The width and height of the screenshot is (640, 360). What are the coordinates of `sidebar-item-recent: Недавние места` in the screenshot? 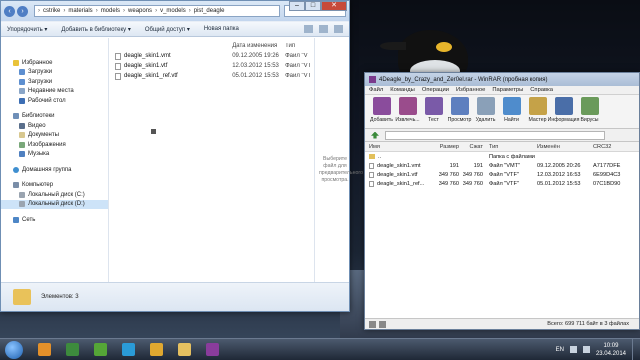 It's located at (54, 92).